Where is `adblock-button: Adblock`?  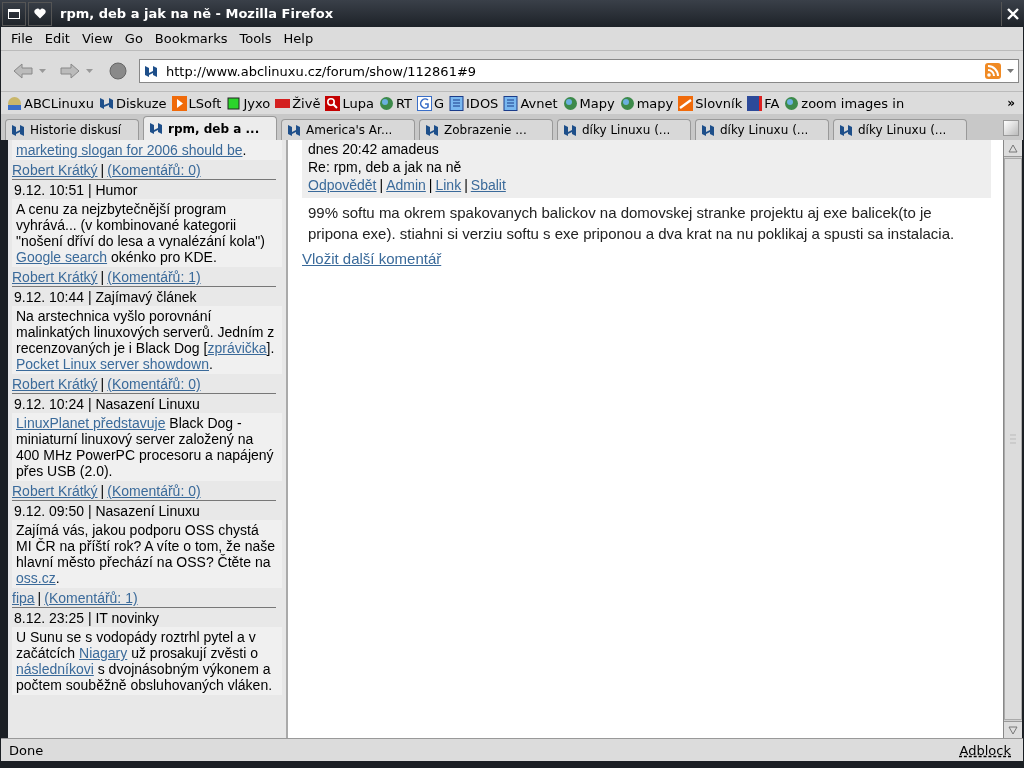
adblock-button: Adblock is located at coordinates (985, 750).